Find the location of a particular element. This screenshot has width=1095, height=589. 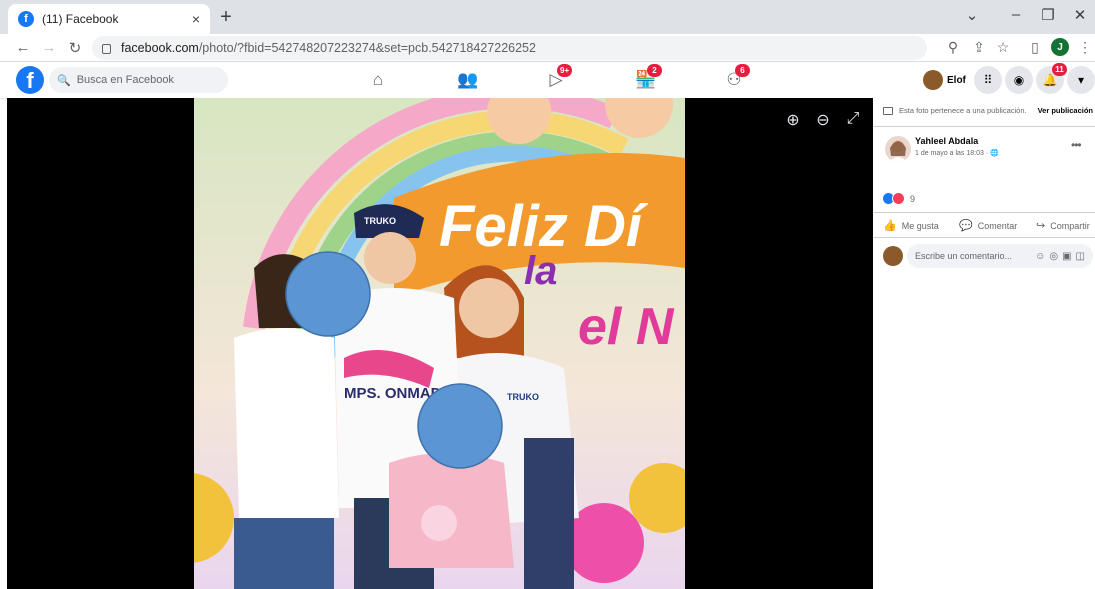

banner-text-3: el N is located at coordinates (626, 327).